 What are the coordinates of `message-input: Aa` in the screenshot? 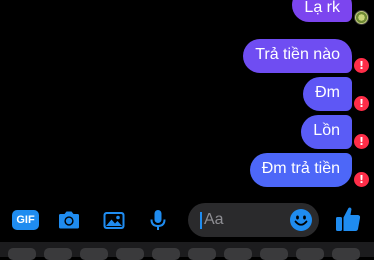 It's located at (253, 220).